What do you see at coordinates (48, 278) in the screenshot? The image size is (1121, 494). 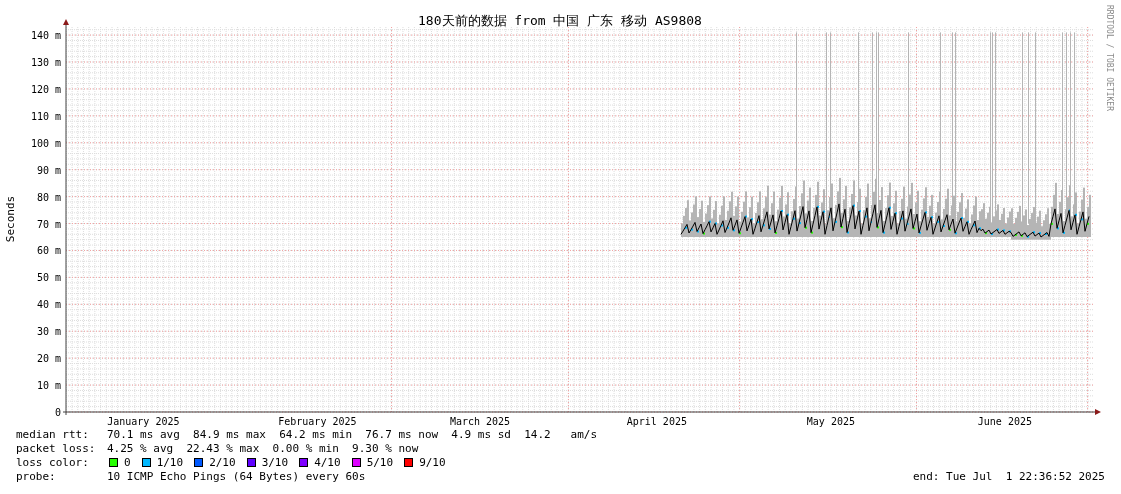 I see `tick-label: 50 m` at bounding box center [48, 278].